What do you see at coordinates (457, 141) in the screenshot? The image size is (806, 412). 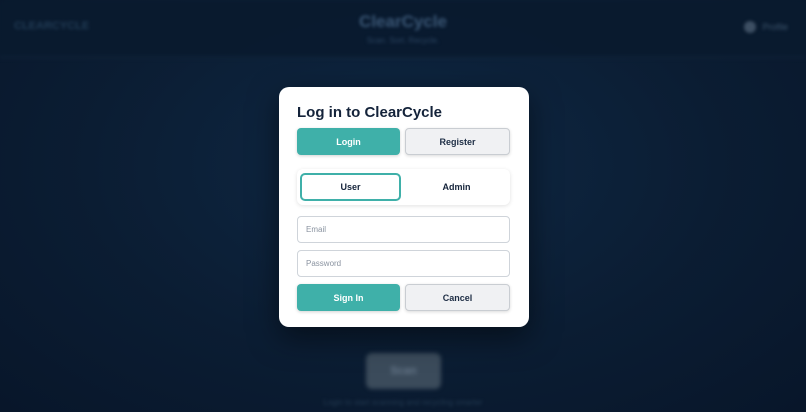 I see `tab-register: Register` at bounding box center [457, 141].